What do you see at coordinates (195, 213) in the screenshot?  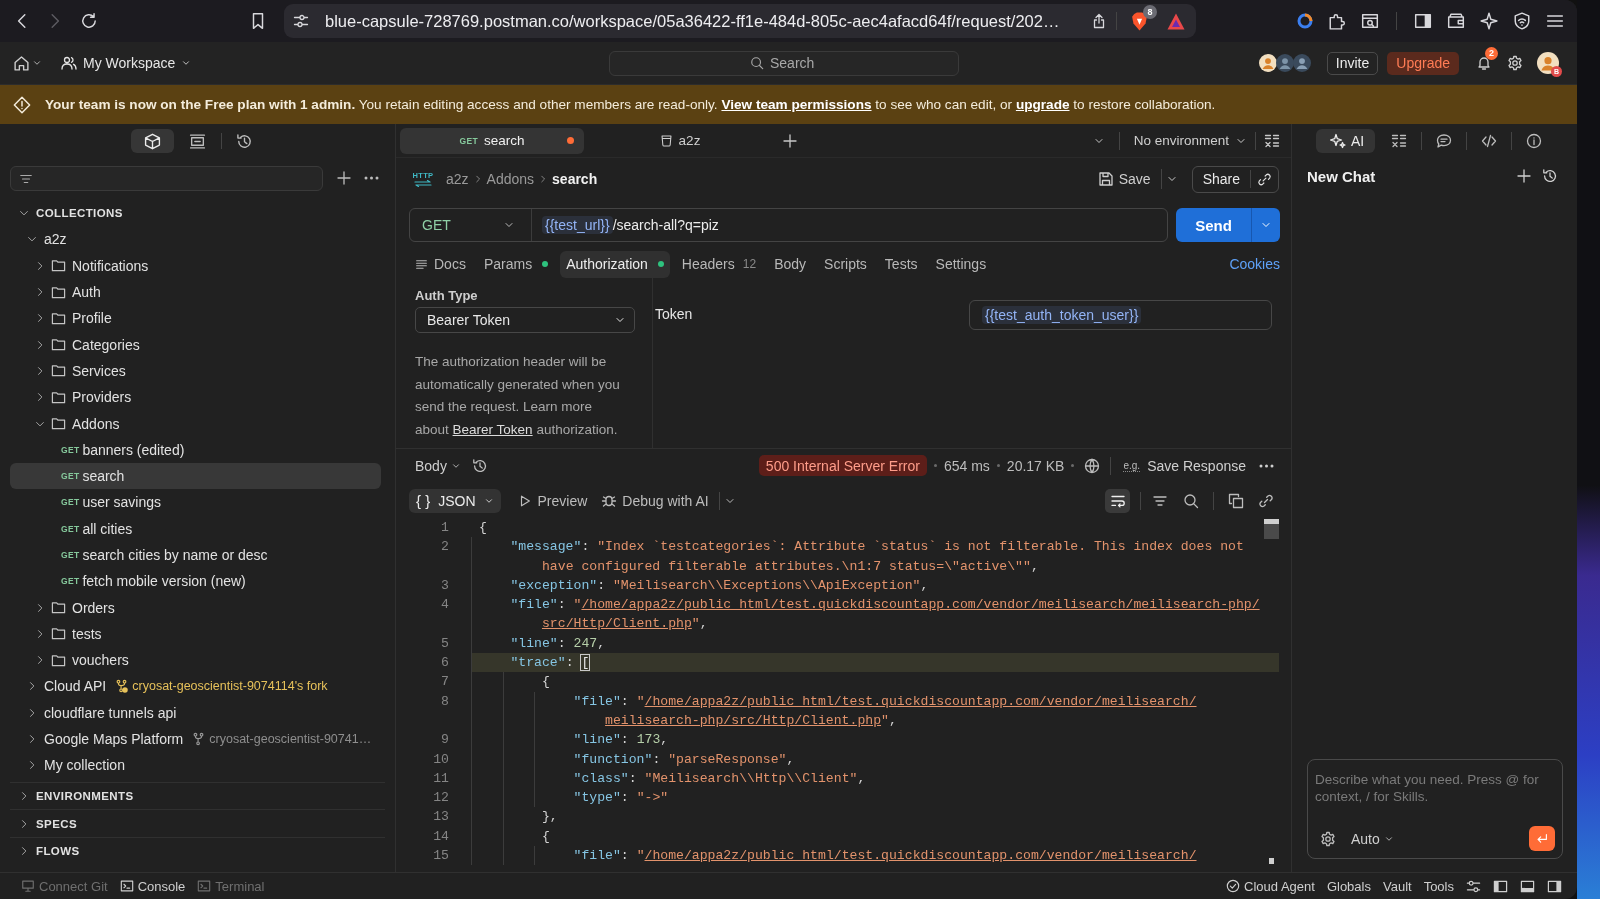 I see `section-header: COLLECTIONS` at bounding box center [195, 213].